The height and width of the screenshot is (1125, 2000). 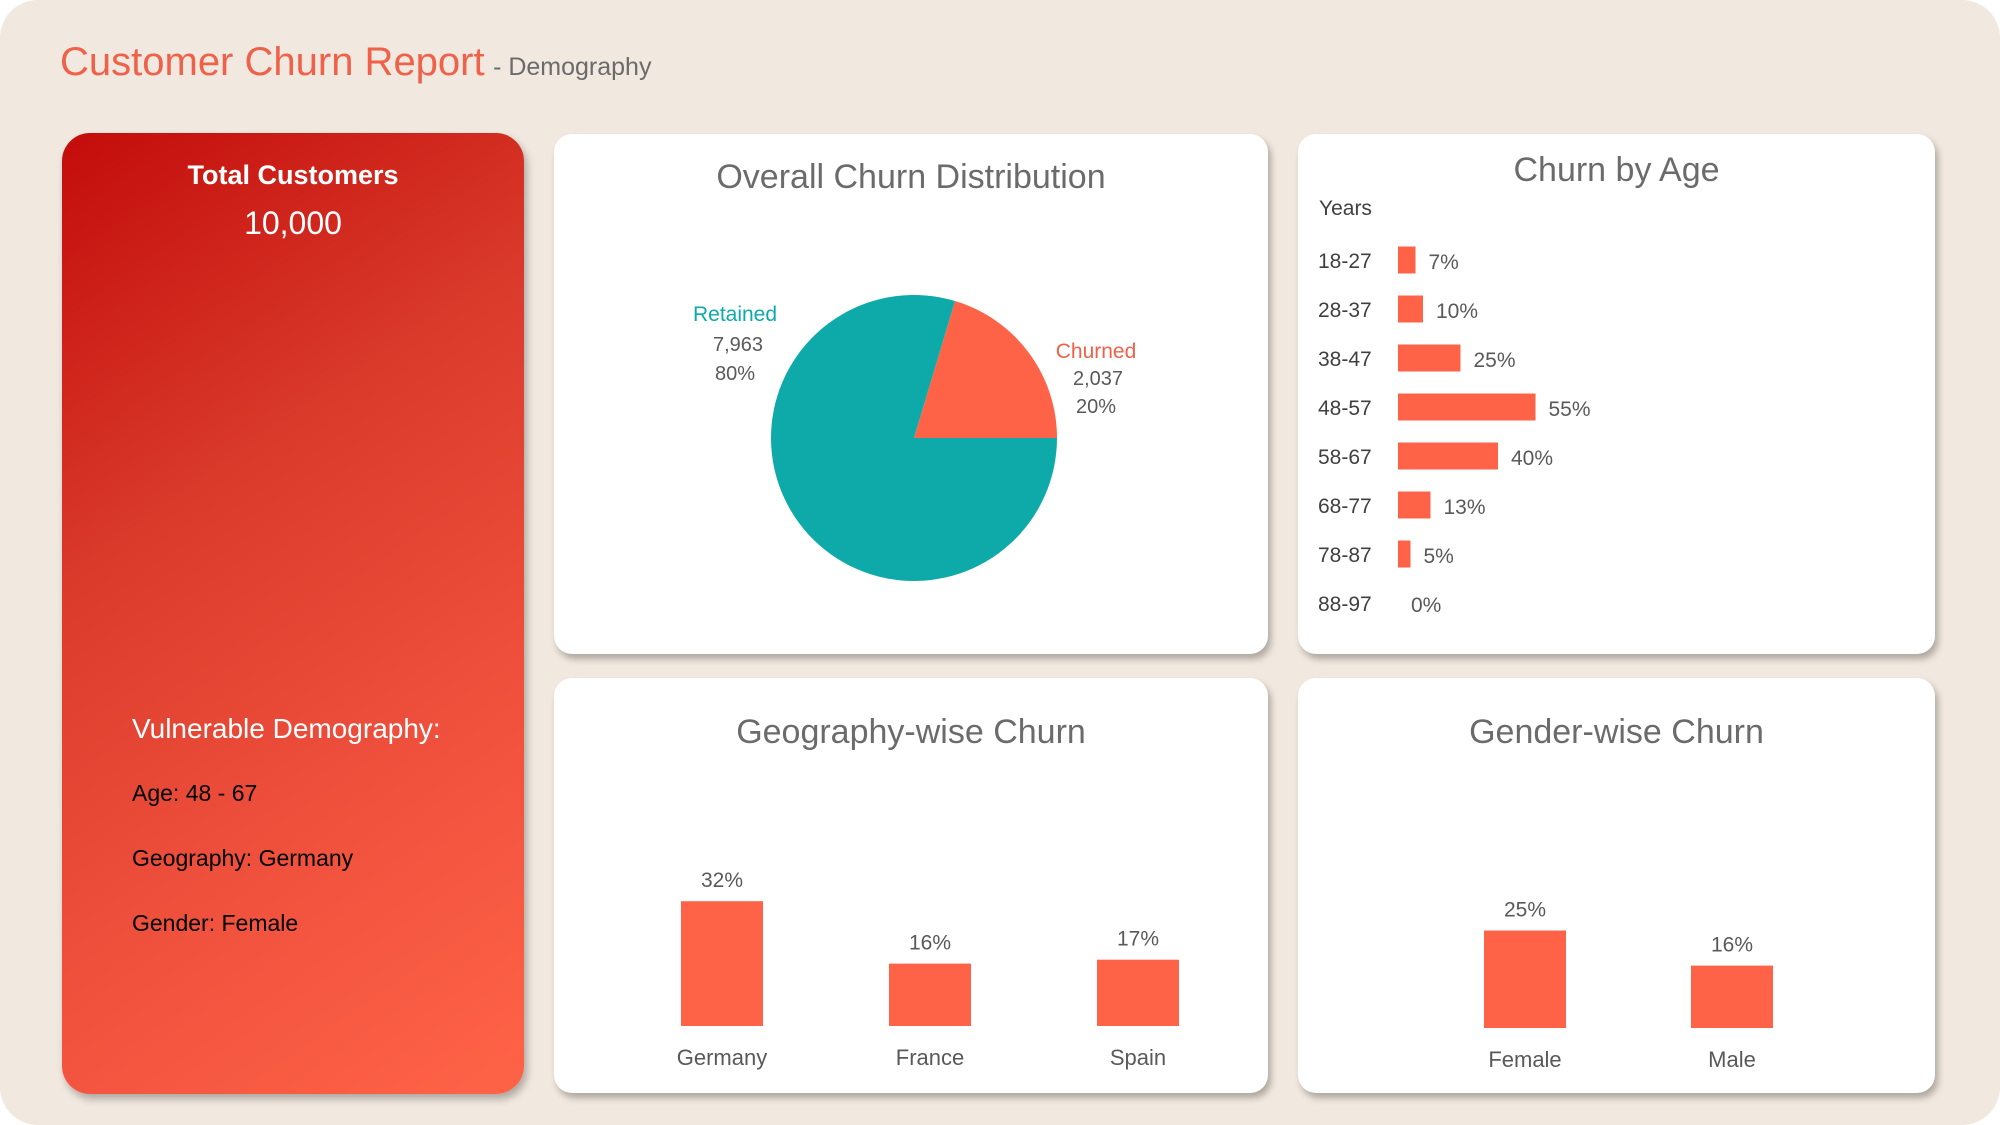 I want to click on pie-label-churned-count: 2,037, so click(x=1098, y=379).